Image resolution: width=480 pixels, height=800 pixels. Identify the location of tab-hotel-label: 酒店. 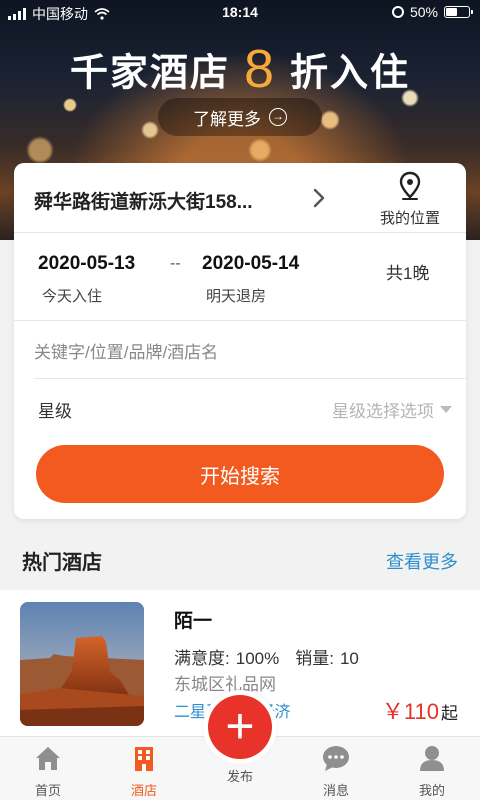
(143, 790).